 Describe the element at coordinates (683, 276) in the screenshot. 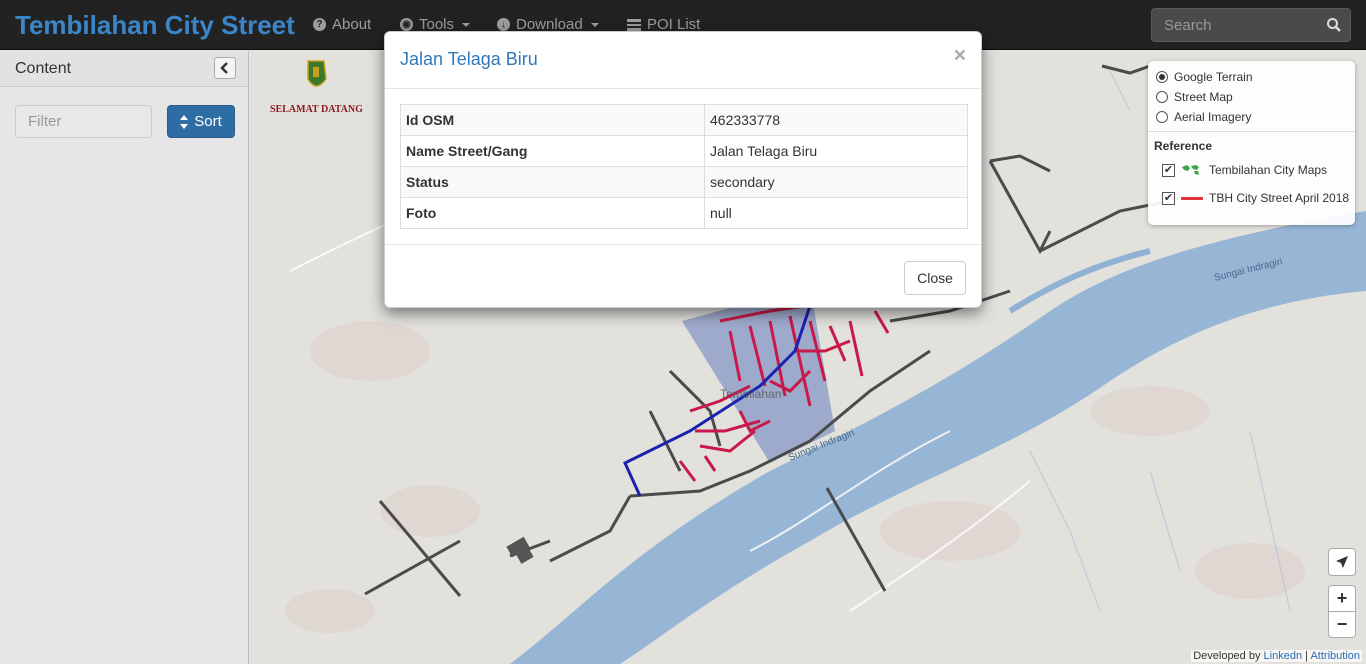

I see `modal-footer: Close` at that location.